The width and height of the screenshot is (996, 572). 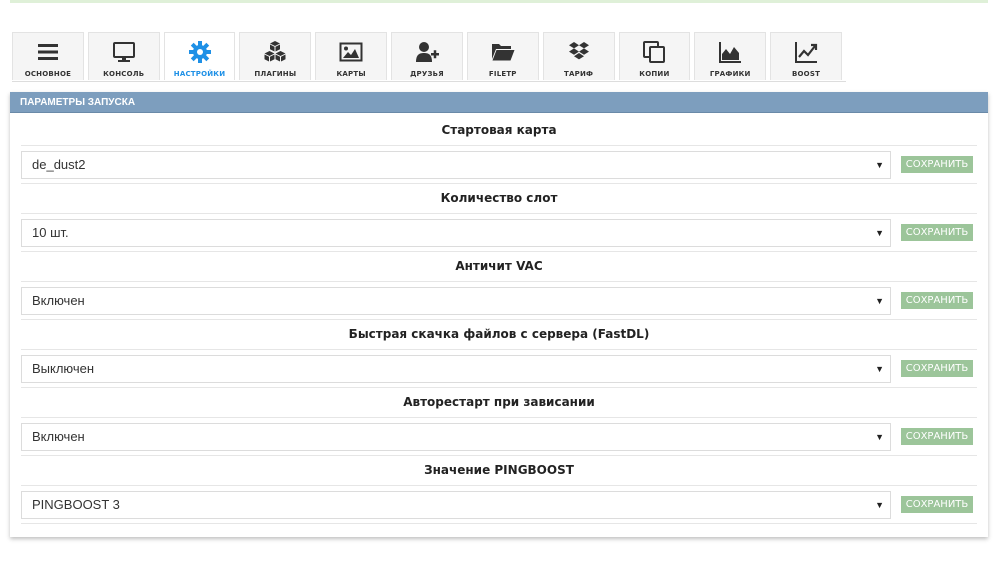 I want to click on line-chart-icon, so click(x=806, y=52).